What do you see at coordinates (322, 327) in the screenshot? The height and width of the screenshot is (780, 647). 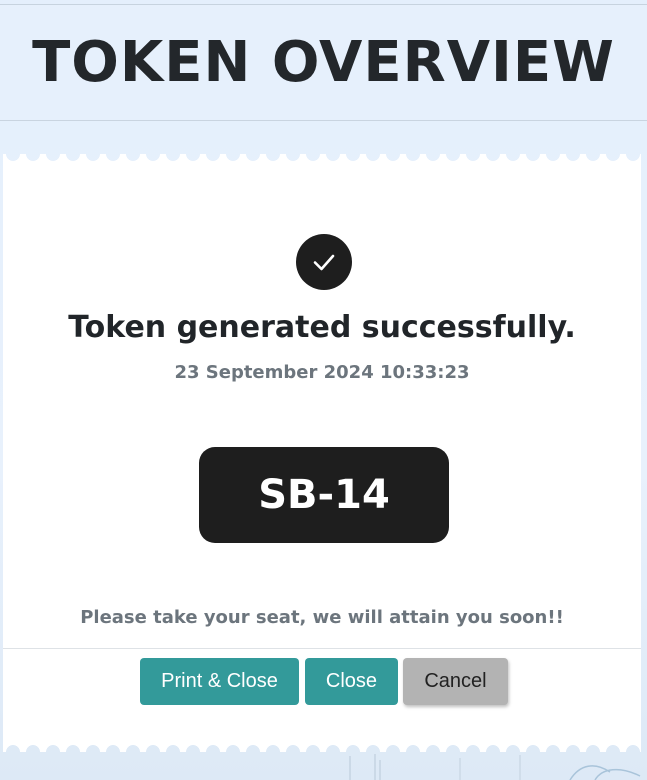 I see `success-title: Token generated successfully.` at bounding box center [322, 327].